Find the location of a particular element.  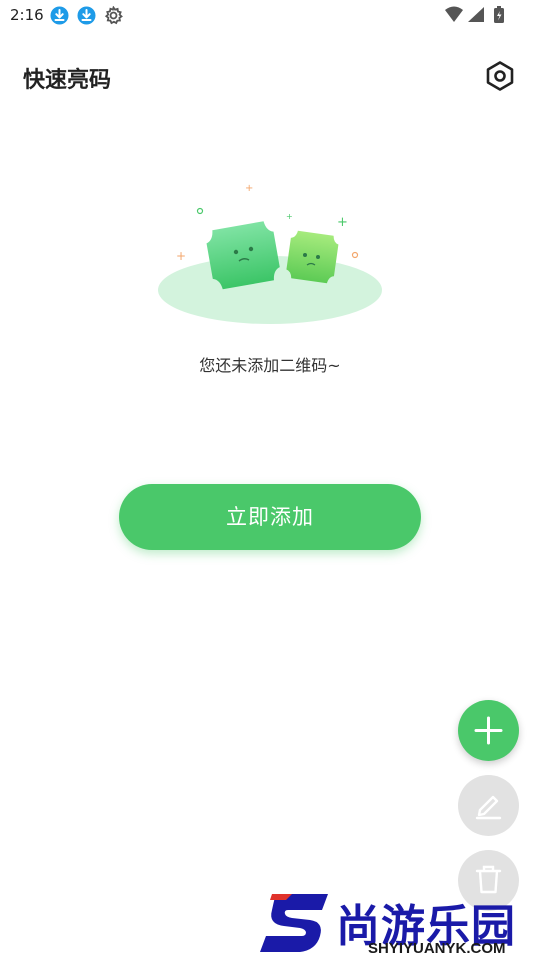

signal-icon is located at coordinates (476, 14).